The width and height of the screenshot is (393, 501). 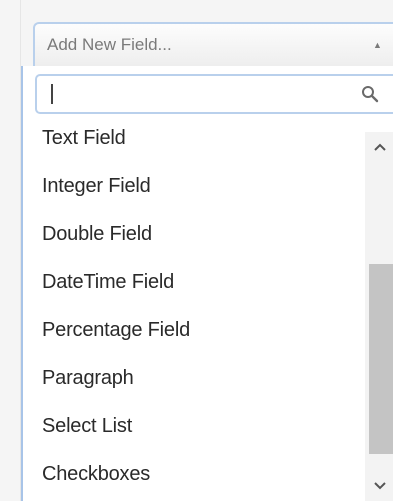 What do you see at coordinates (96, 186) in the screenshot?
I see `list-item-integer-field: Integer Field` at bounding box center [96, 186].